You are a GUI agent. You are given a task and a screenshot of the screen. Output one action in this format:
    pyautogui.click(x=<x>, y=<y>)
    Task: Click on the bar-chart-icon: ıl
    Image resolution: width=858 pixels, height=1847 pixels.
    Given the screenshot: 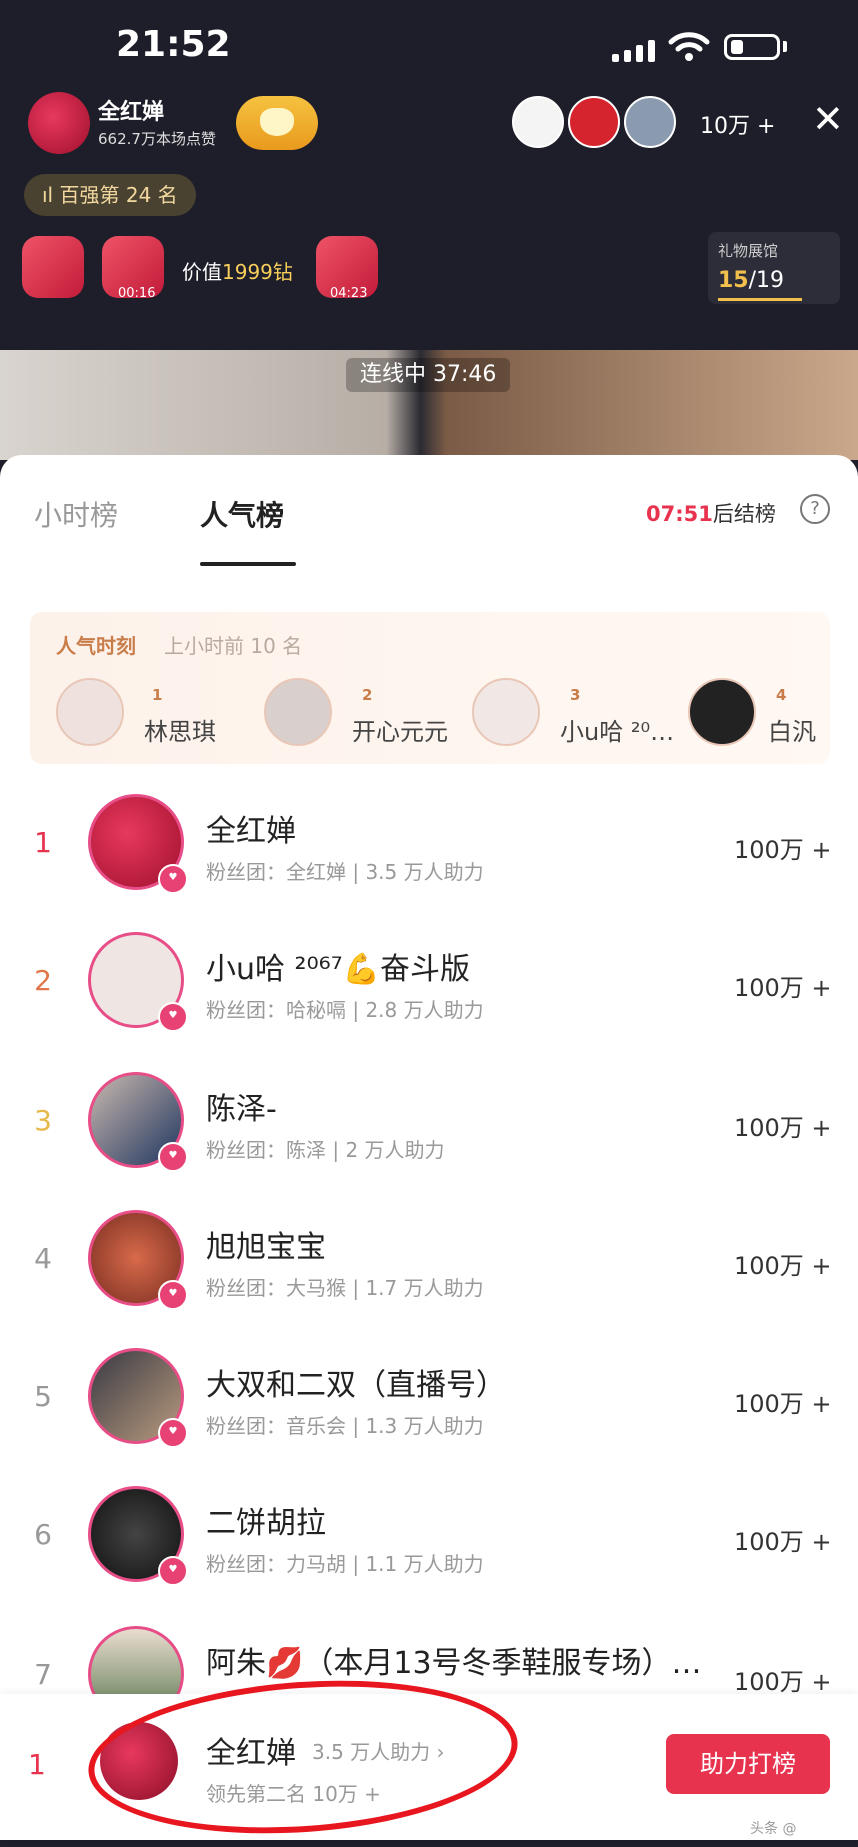 What is the action you would take?
    pyautogui.click(x=51, y=195)
    